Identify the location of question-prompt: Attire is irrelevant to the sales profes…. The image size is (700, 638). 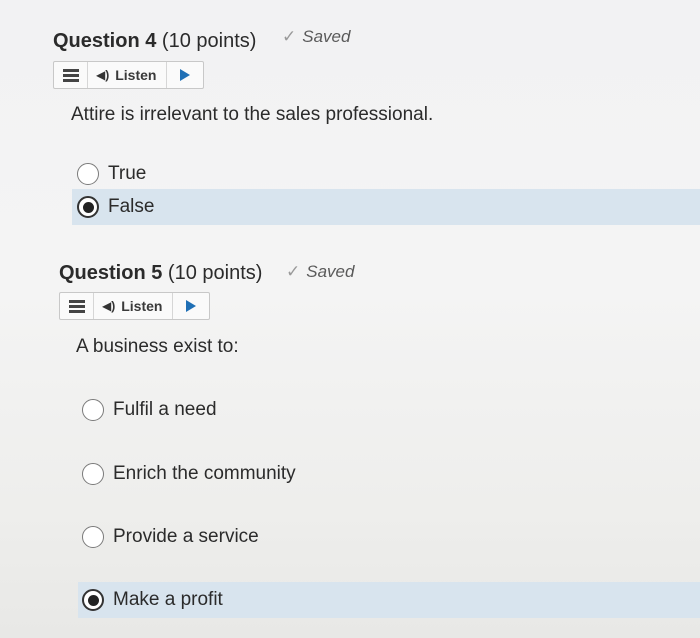
(252, 114).